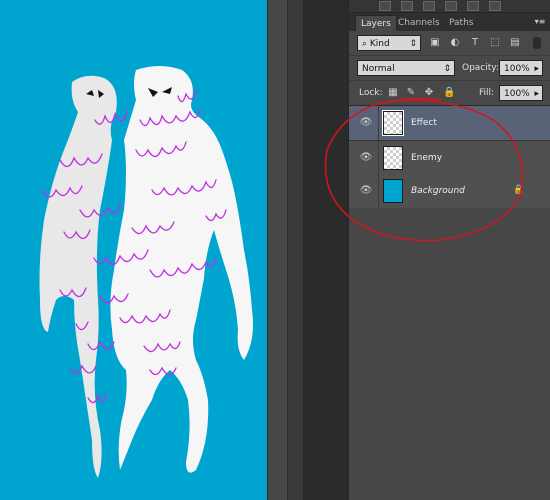 This screenshot has width=550, height=500. What do you see at coordinates (515, 43) in the screenshot?
I see `smart-object-filter-icon: ▤` at bounding box center [515, 43].